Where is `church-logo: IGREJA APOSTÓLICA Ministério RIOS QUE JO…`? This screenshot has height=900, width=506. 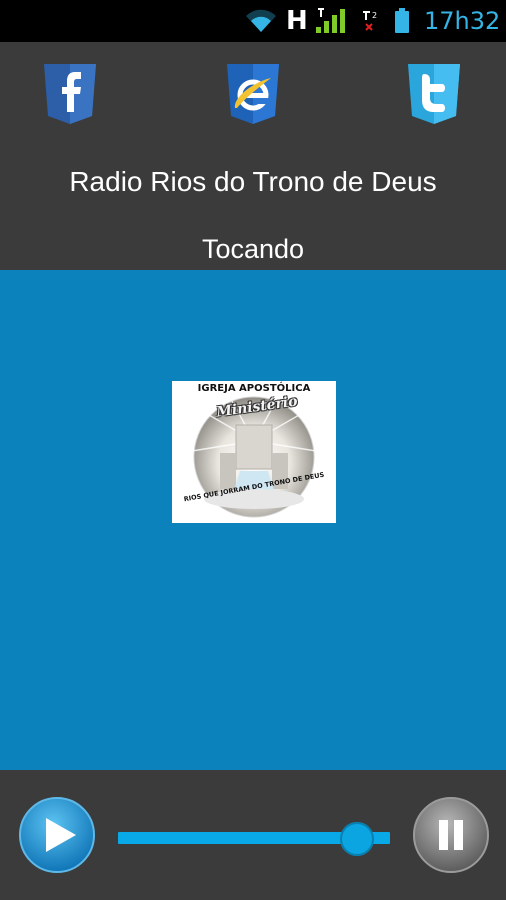 church-logo: IGREJA APOSTÓLICA Ministério RIOS QUE JO… is located at coordinates (254, 452).